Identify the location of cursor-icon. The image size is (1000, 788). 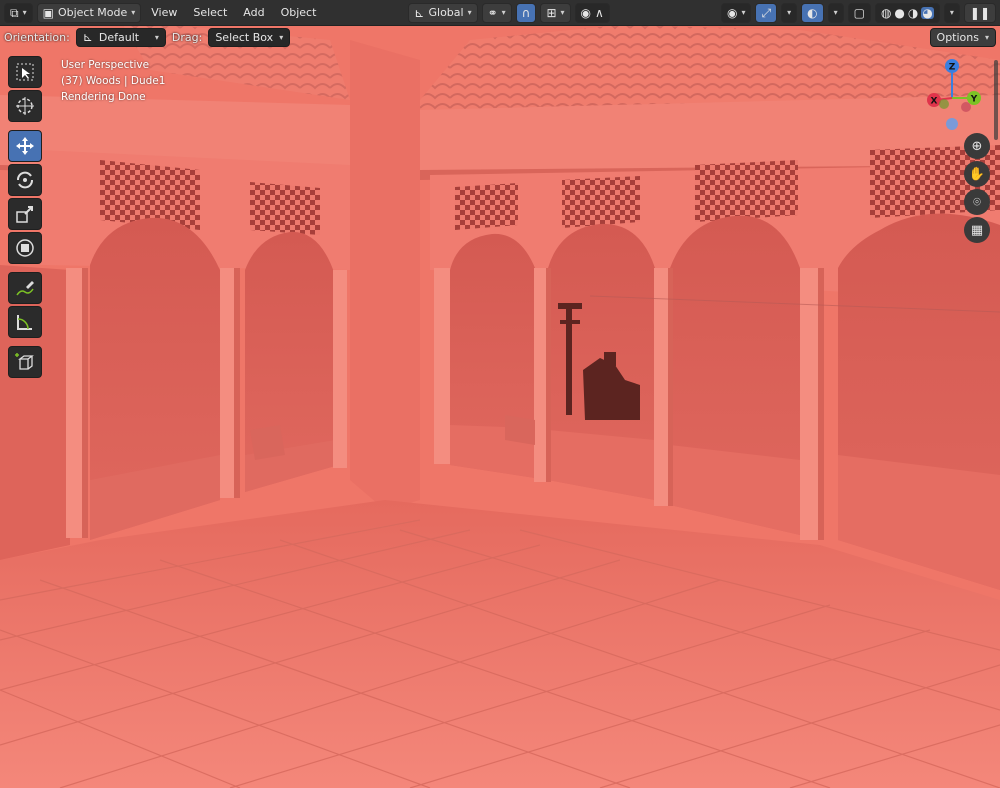
(25, 106).